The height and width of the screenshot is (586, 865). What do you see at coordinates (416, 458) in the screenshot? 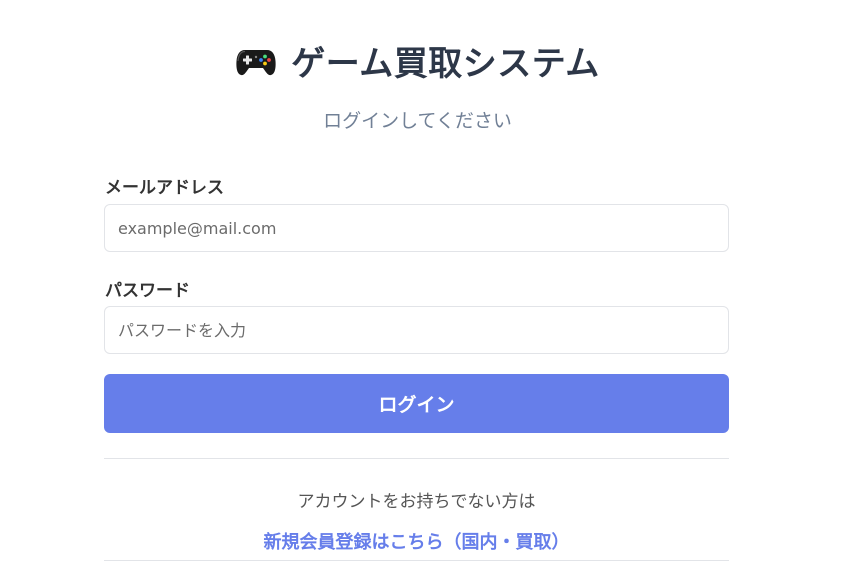
I see `divider` at bounding box center [416, 458].